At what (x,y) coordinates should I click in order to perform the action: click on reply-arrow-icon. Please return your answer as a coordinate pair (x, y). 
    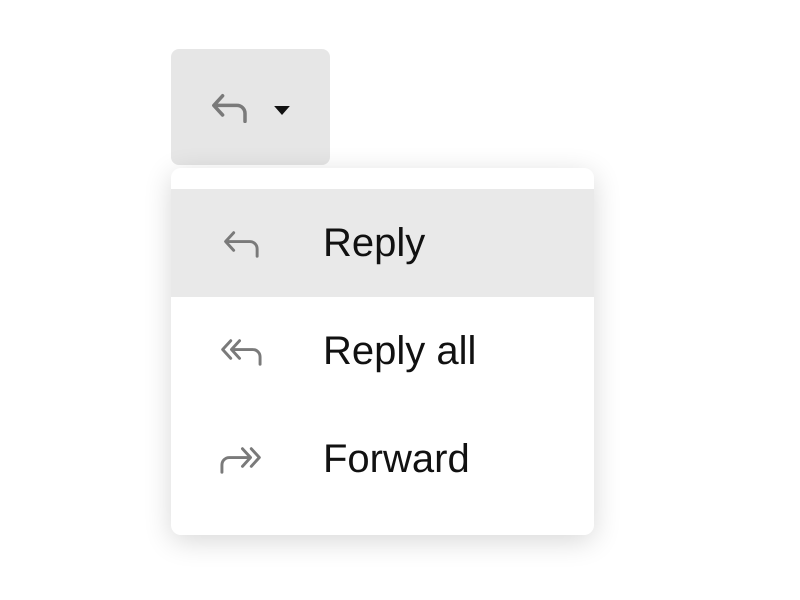
    Looking at the image, I should click on (229, 107).